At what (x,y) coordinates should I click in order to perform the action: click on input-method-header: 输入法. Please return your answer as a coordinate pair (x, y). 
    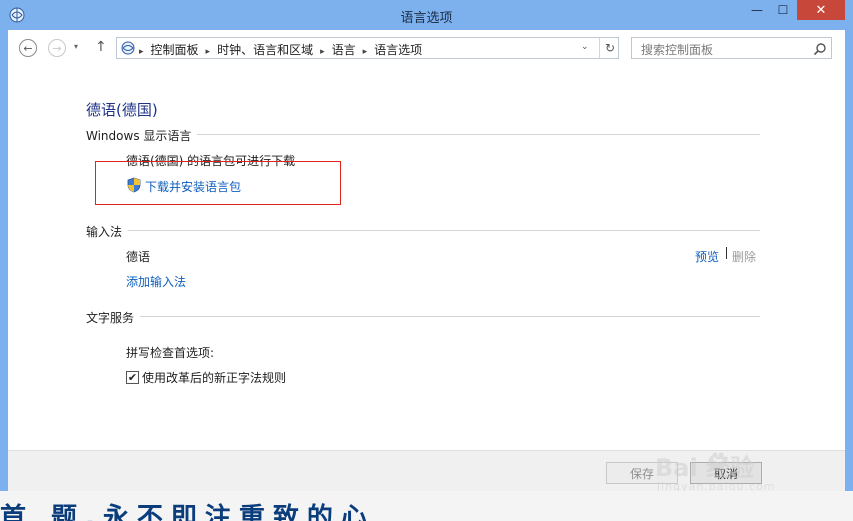
    Looking at the image, I should click on (107, 231).